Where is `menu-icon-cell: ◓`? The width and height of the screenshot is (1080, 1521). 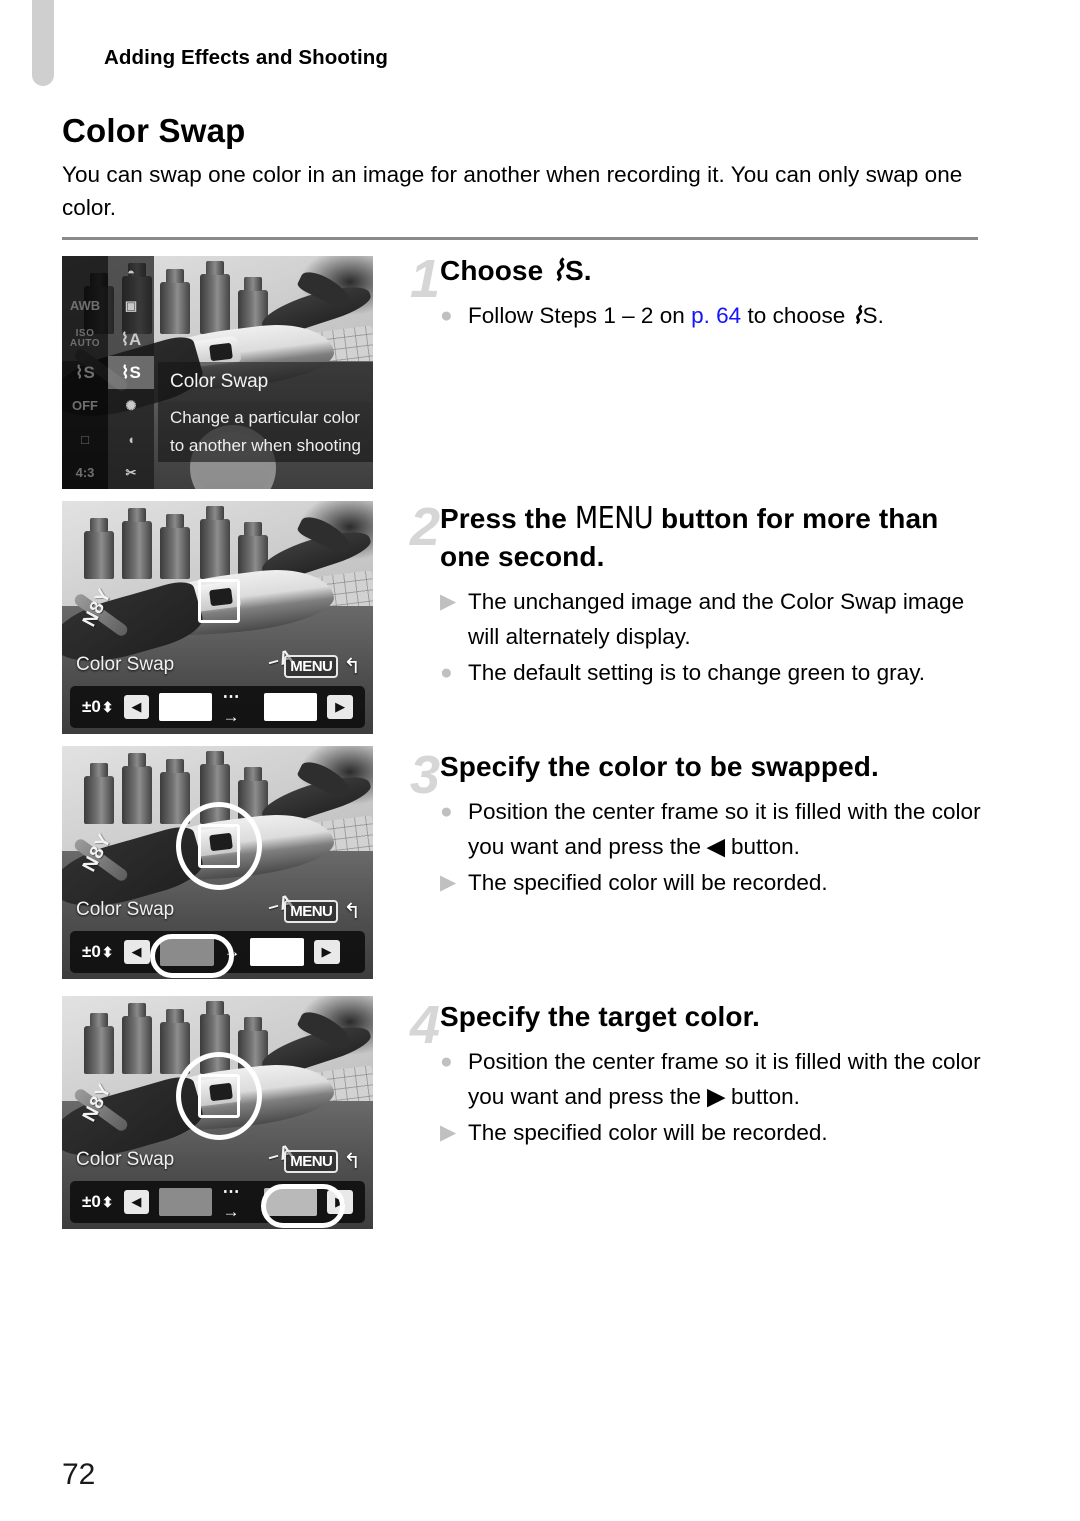 menu-icon-cell: ◓ is located at coordinates (131, 272).